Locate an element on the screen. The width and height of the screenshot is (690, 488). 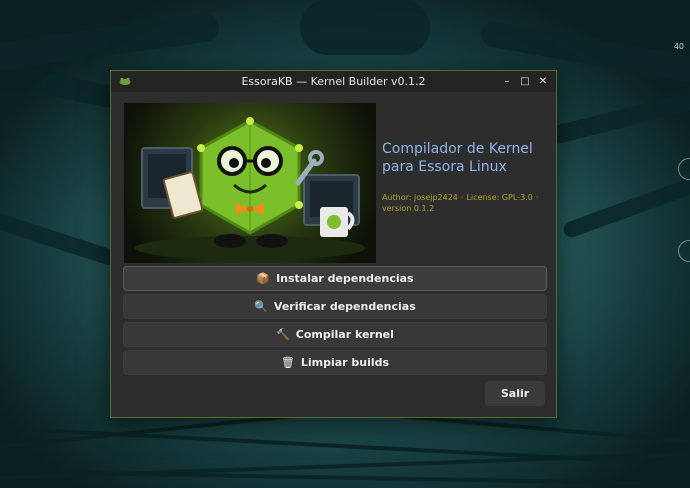
minimize-button: – is located at coordinates (507, 81).